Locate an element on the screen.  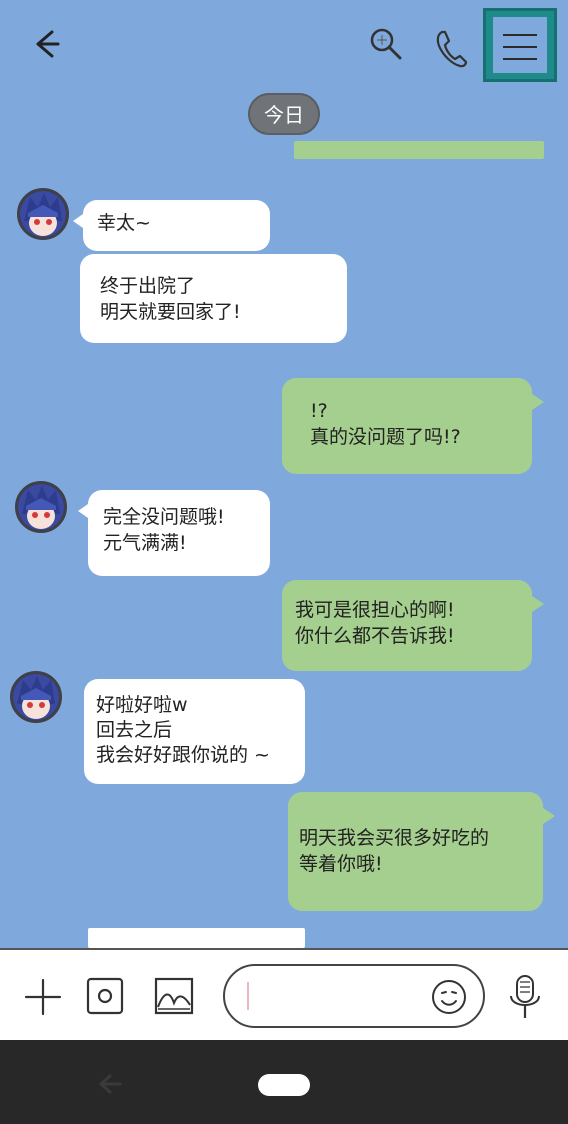
microphone-icon is located at coordinates (525, 998).